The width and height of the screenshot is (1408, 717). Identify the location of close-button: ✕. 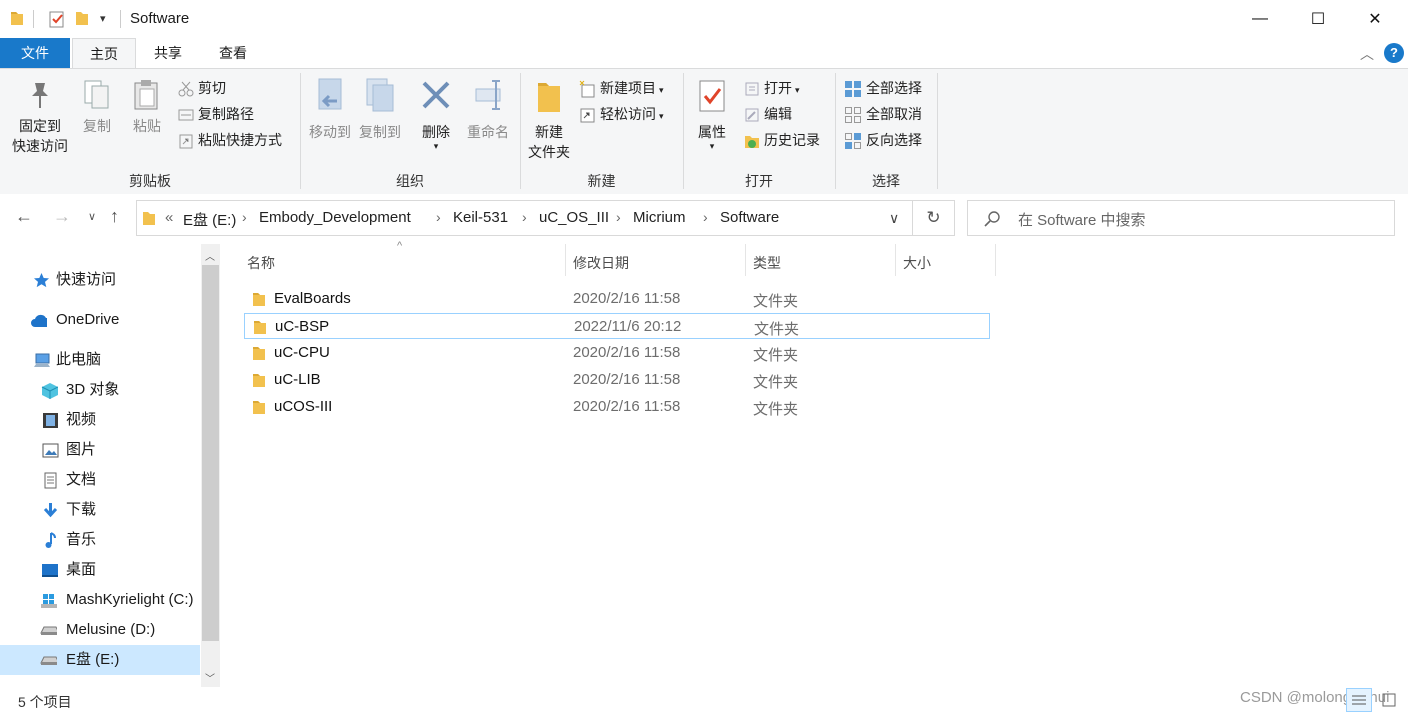
(1375, 19).